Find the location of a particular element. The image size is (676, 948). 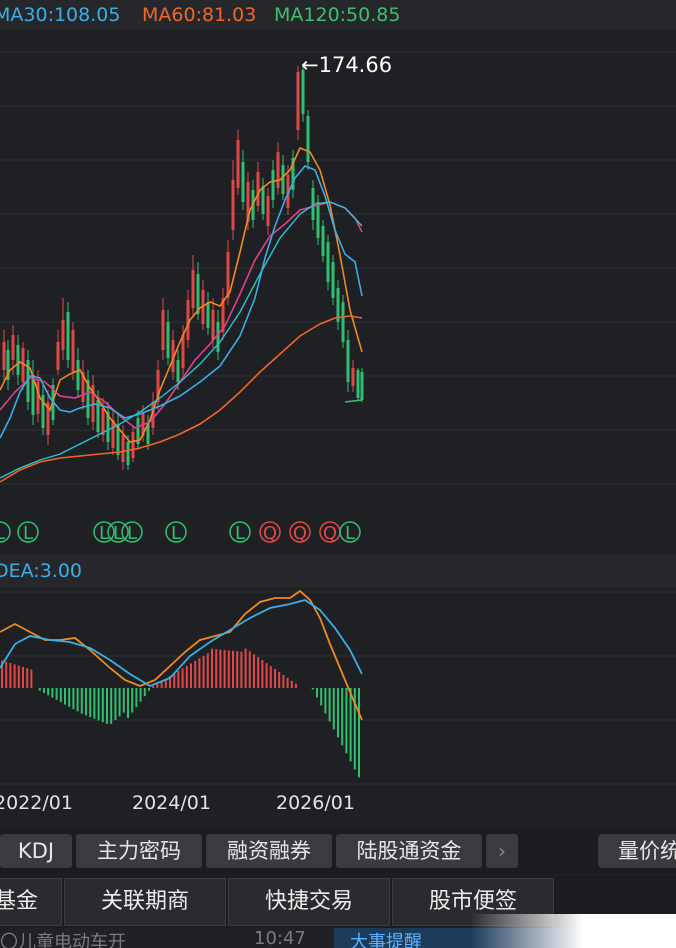

tab-volume-price: 量价统 is located at coordinates (637, 851).